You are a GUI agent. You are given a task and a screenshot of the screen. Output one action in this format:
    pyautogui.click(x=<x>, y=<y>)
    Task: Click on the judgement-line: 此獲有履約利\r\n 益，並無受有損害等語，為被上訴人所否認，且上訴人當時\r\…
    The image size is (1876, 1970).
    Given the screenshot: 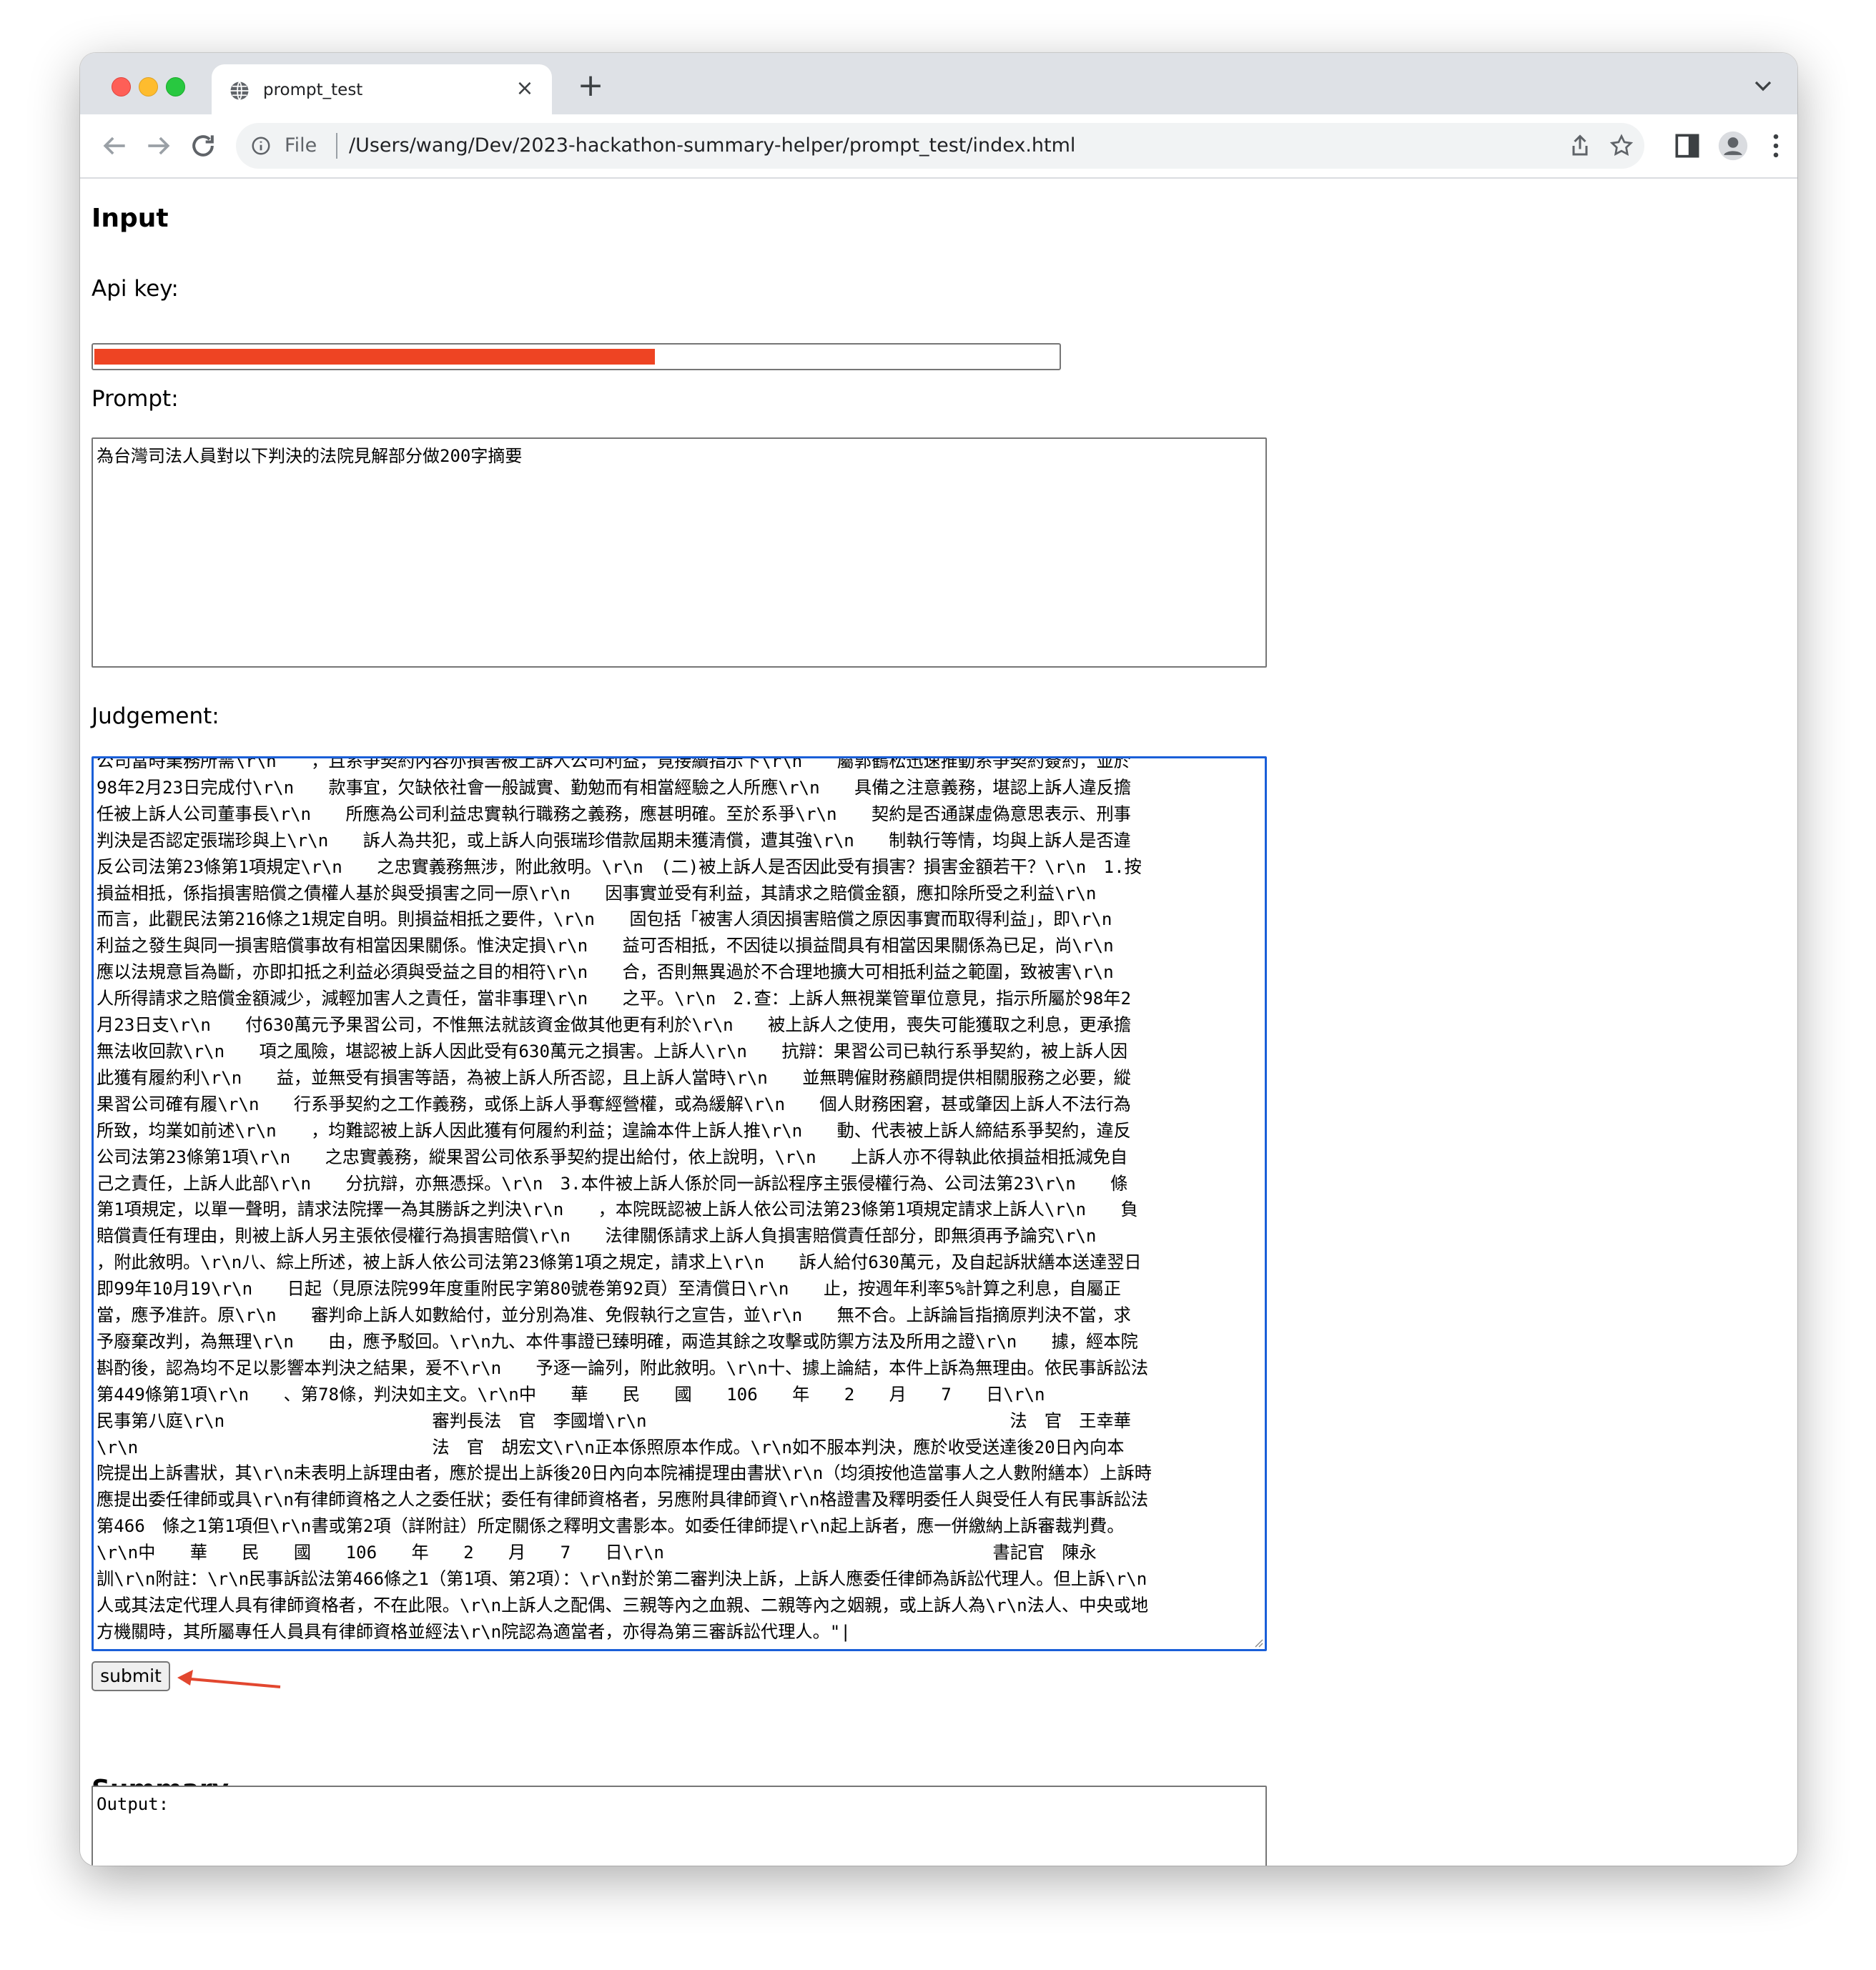 What is the action you would take?
    pyautogui.click(x=614, y=1077)
    